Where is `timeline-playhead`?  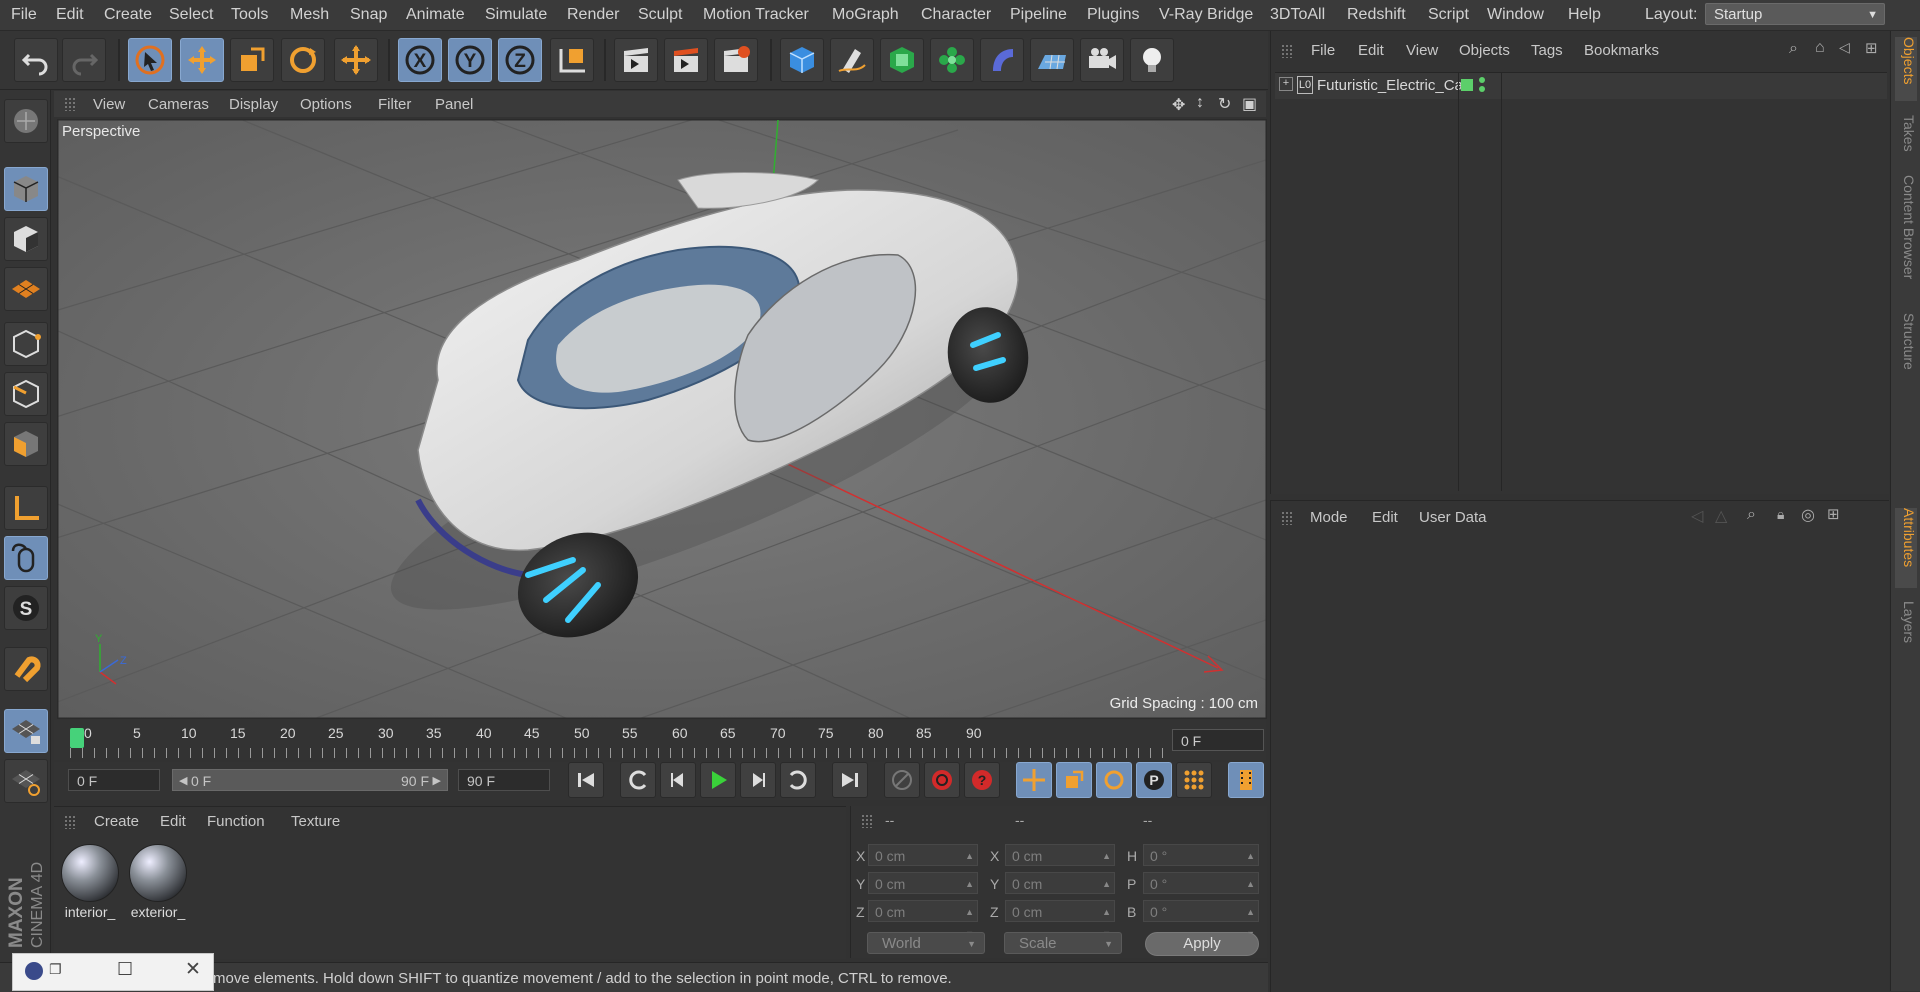
timeline-playhead is located at coordinates (77, 738).